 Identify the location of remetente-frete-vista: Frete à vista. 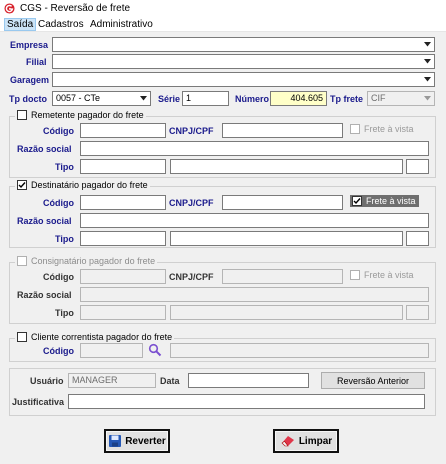
(382, 129).